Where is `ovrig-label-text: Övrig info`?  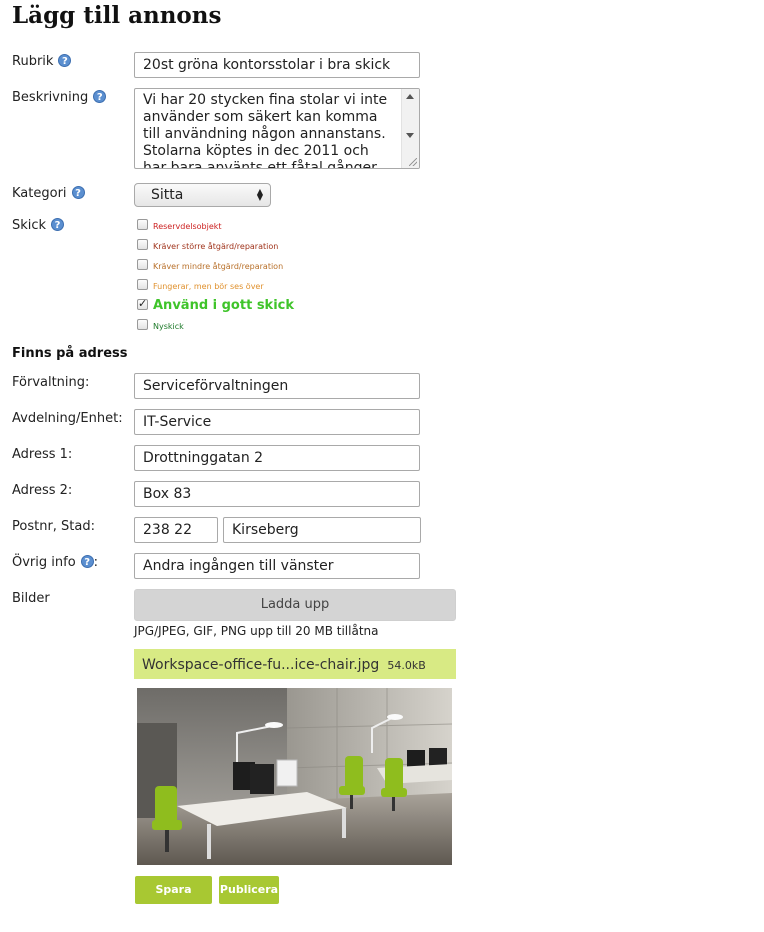
ovrig-label-text: Övrig info is located at coordinates (44, 562).